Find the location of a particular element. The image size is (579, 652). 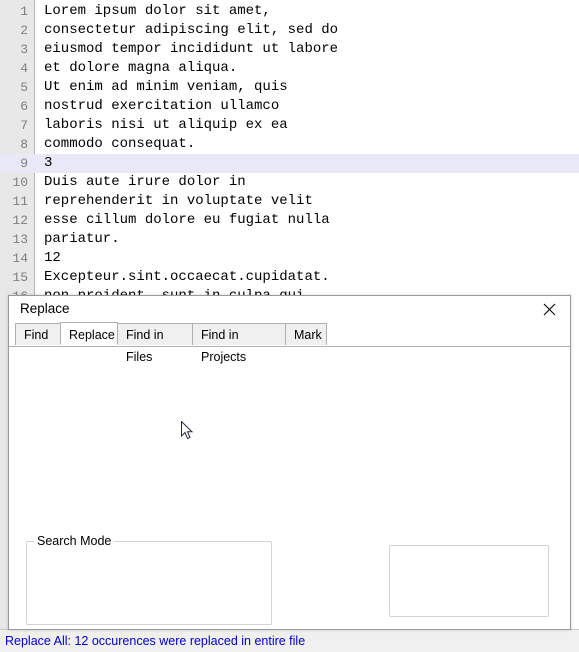

code-line: 15 Excepteur.sint.occaecat.cupidatat. is located at coordinates (289, 277).